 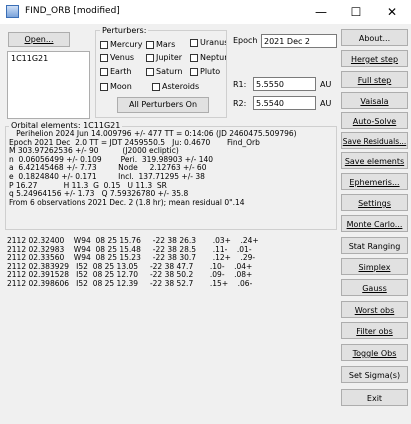 What do you see at coordinates (284, 103) in the screenshot?
I see `r2-input: 5.5540` at bounding box center [284, 103].